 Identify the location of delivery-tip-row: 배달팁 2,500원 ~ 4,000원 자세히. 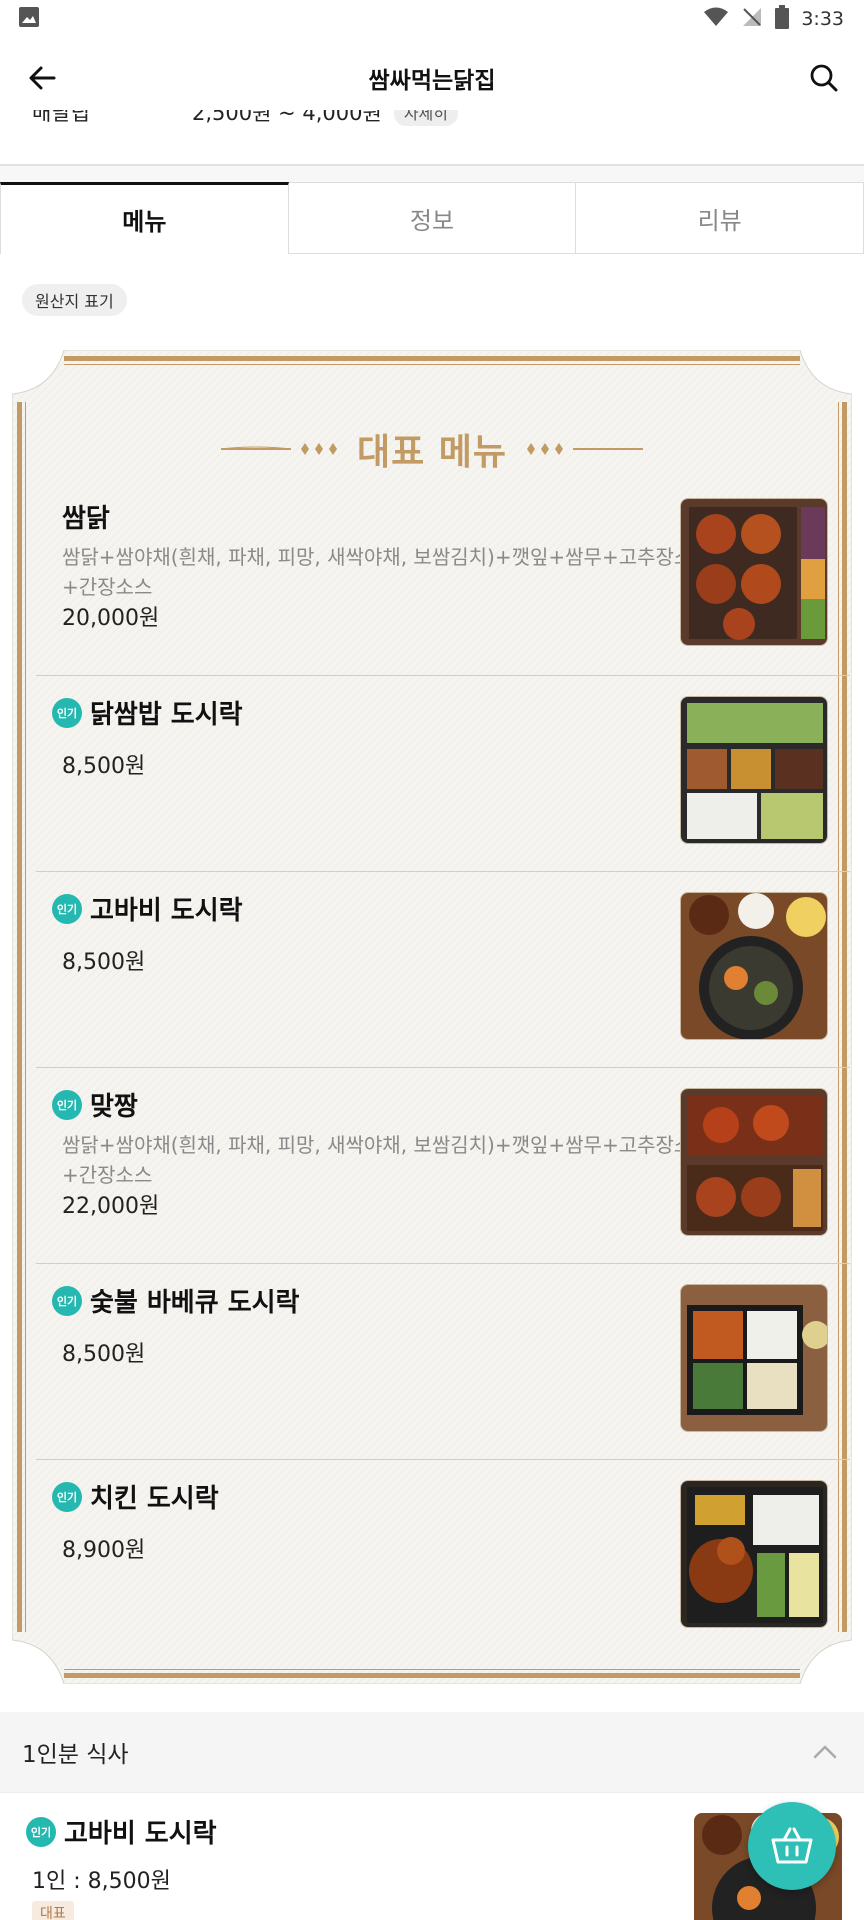
(432, 121).